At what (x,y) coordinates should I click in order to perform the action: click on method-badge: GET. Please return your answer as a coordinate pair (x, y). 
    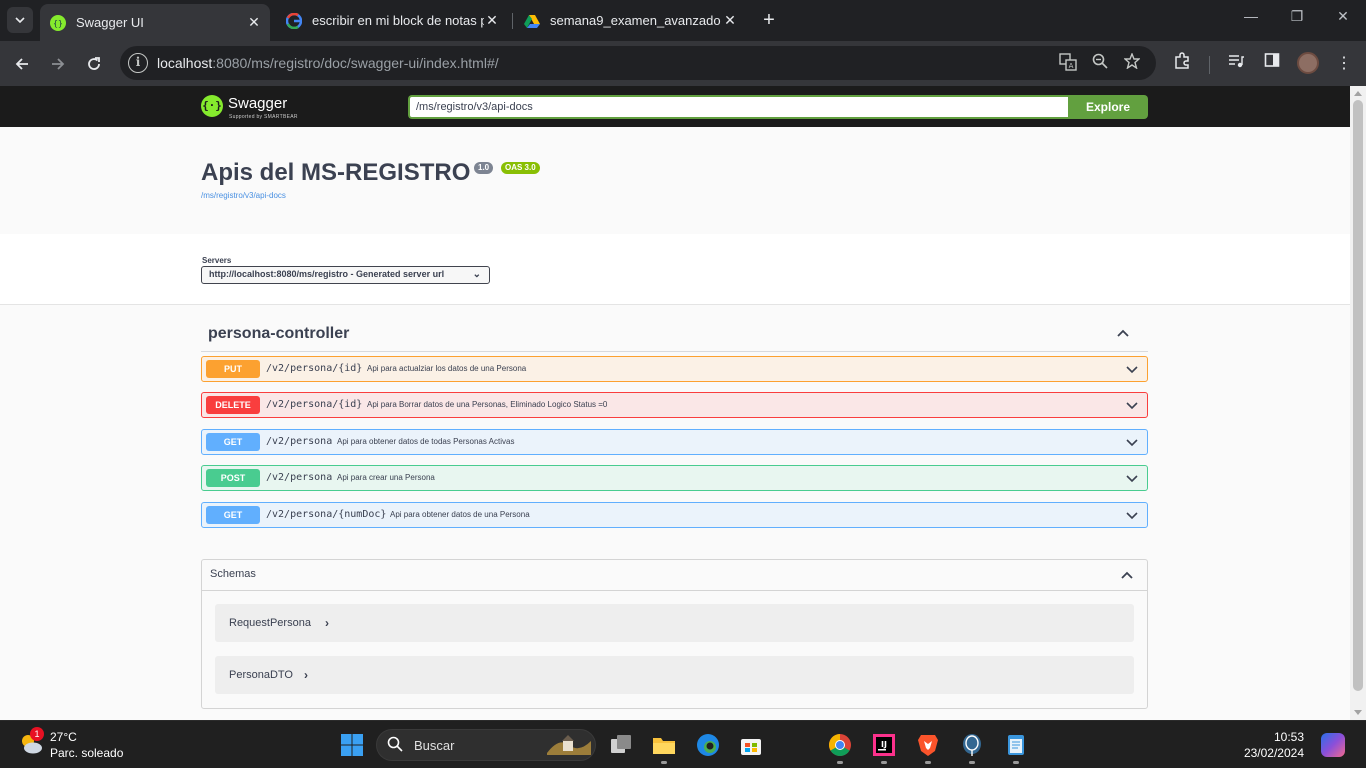
    Looking at the image, I should click on (233, 515).